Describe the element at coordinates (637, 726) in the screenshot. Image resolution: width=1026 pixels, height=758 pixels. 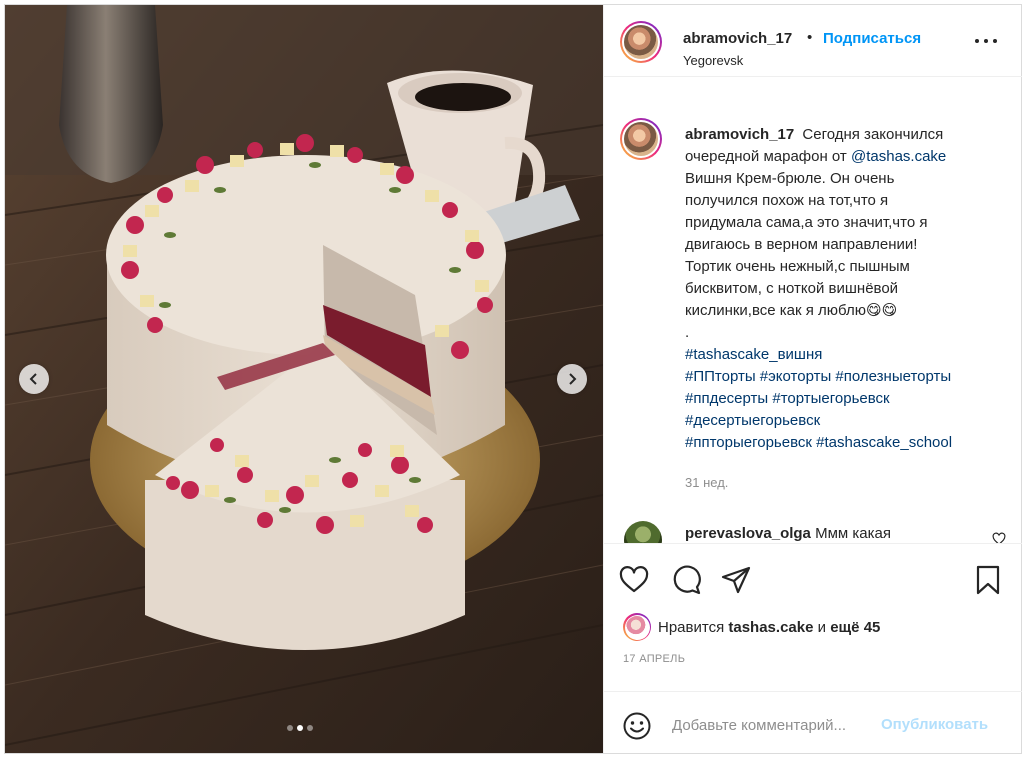
I see `emoji-icon` at that location.